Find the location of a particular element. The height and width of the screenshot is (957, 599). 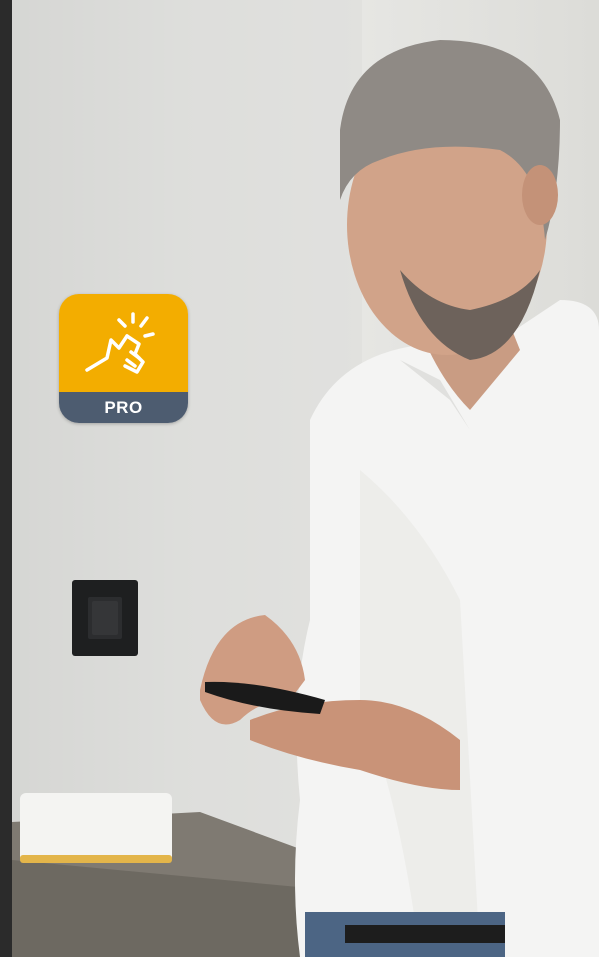

hand-pointing-gesture-icon is located at coordinates (120, 343).